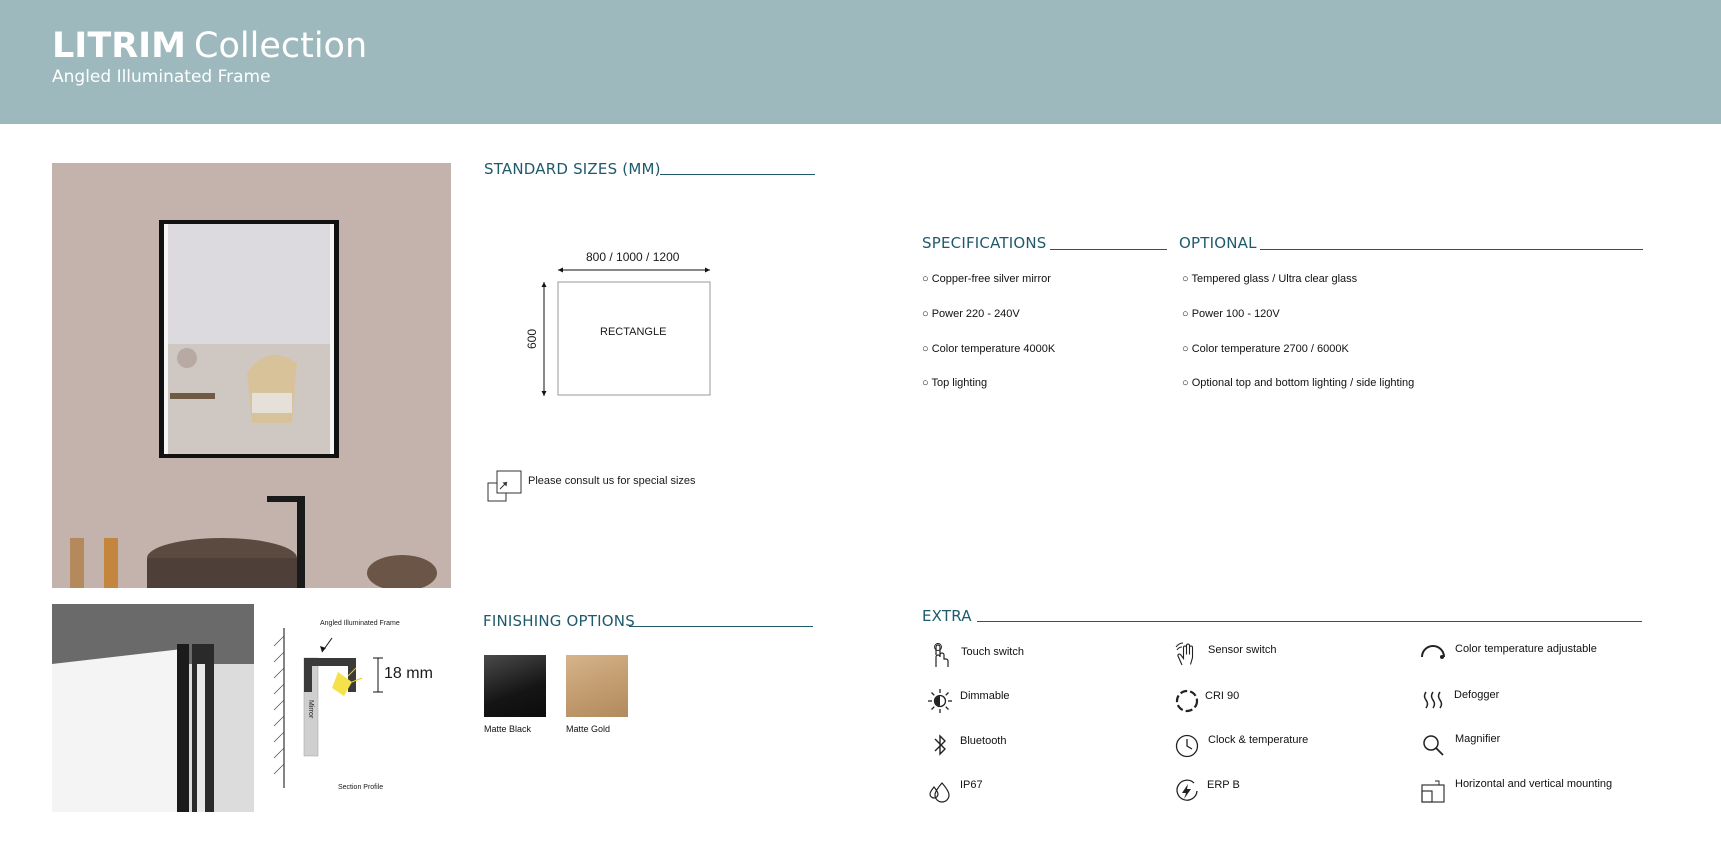 The height and width of the screenshot is (855, 1721). I want to click on profile-mirror-label: Mirror, so click(310, 709).